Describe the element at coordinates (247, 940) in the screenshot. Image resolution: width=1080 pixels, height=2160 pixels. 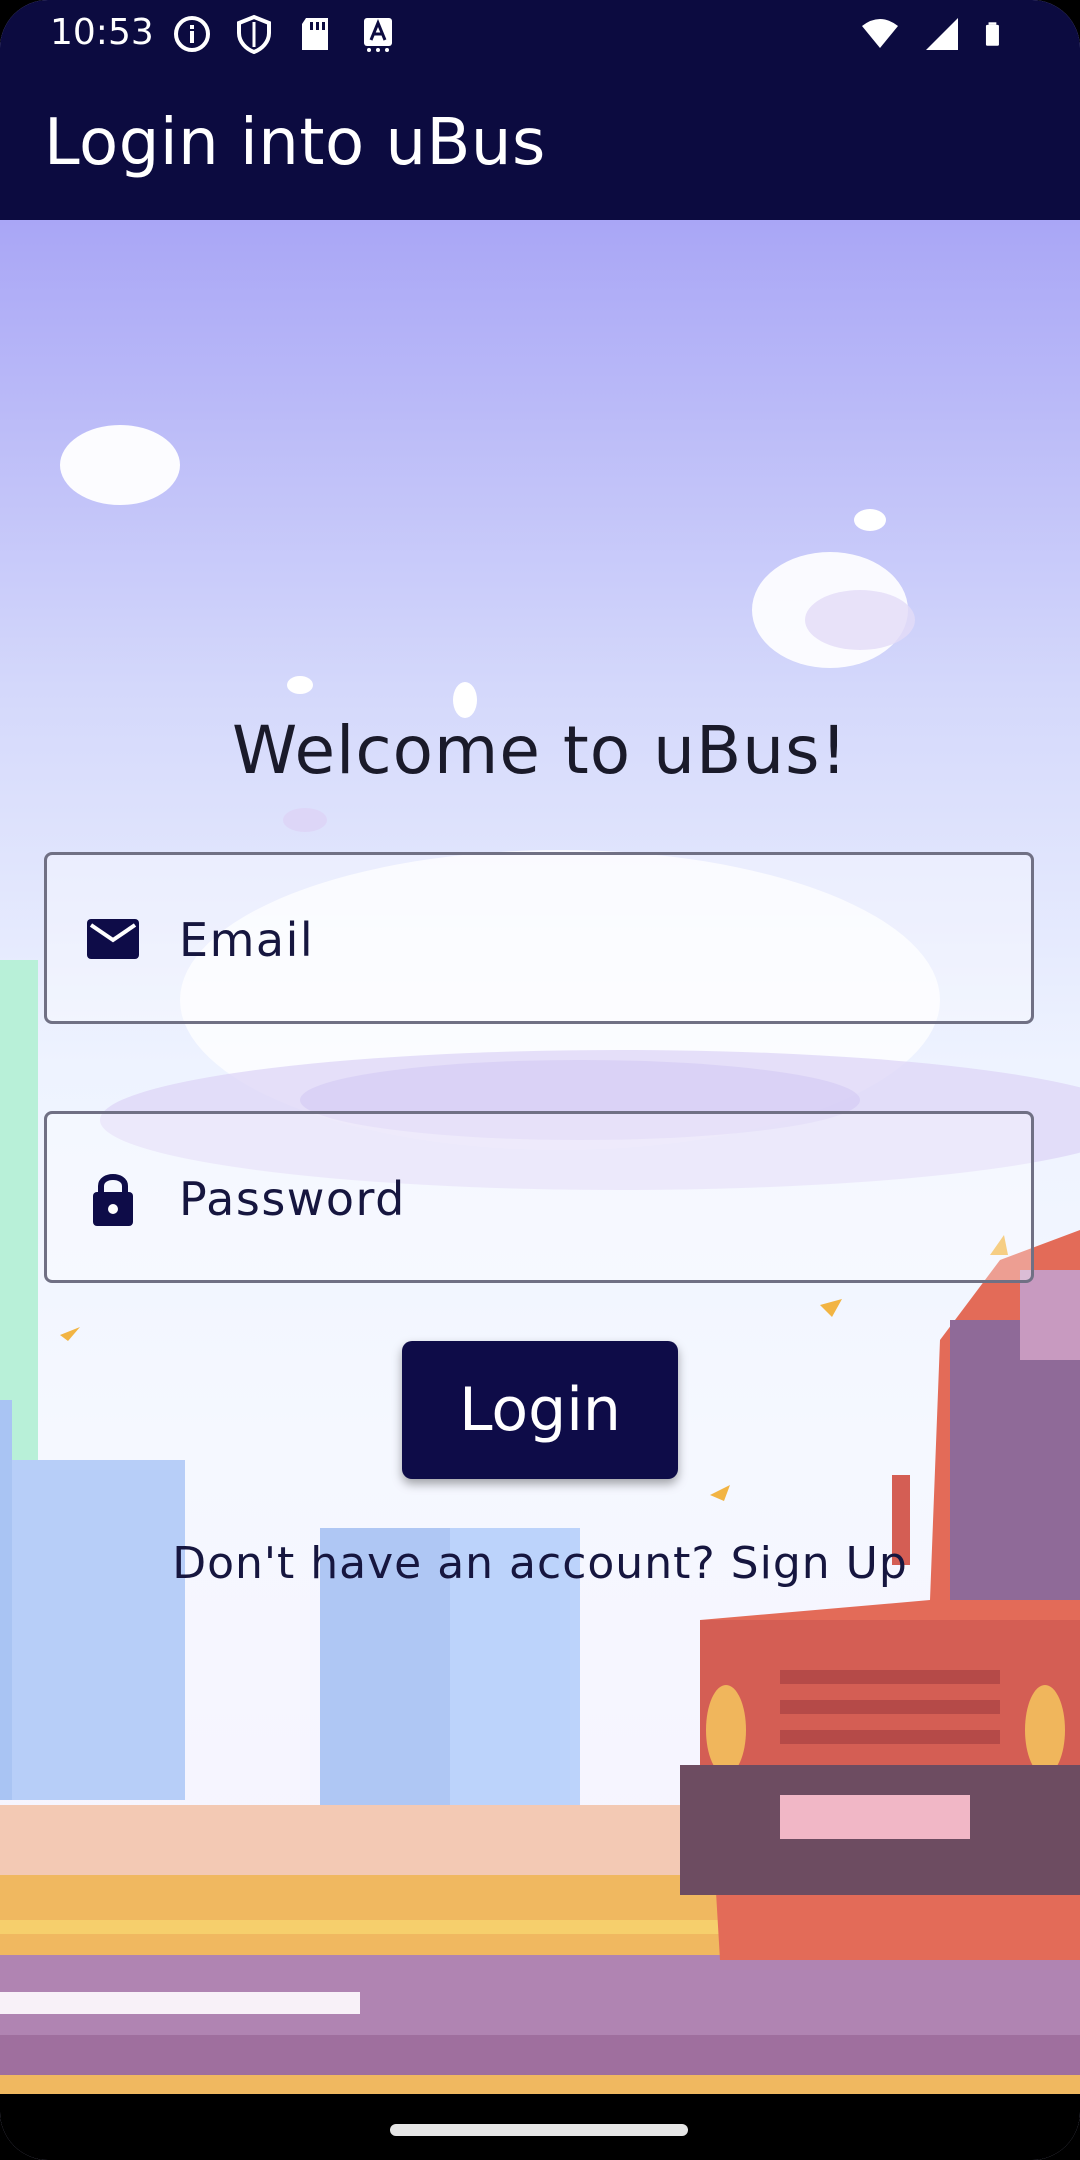
I see `email-label: Email` at that location.